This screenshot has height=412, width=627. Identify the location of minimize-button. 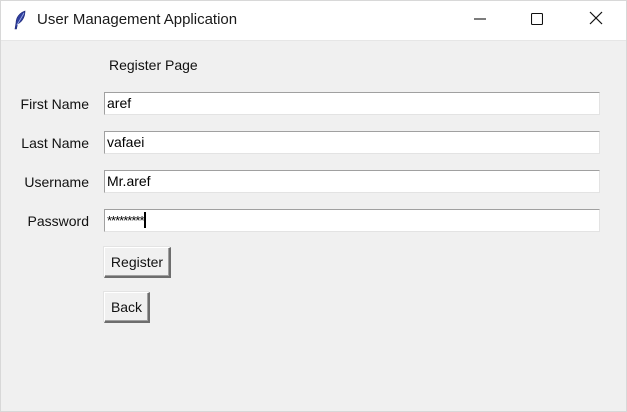
(480, 20).